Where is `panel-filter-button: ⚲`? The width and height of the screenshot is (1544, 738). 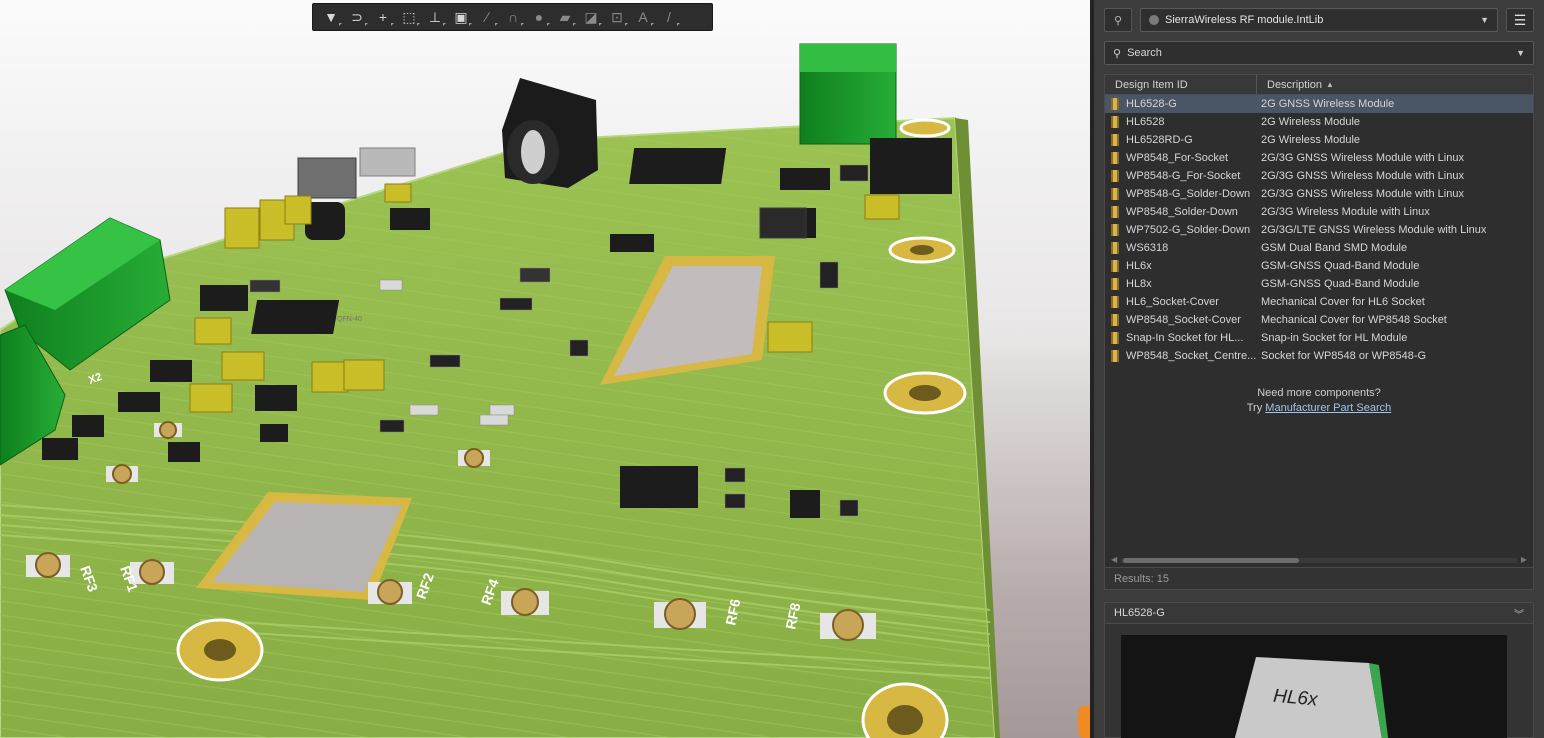 panel-filter-button: ⚲ is located at coordinates (1118, 20).